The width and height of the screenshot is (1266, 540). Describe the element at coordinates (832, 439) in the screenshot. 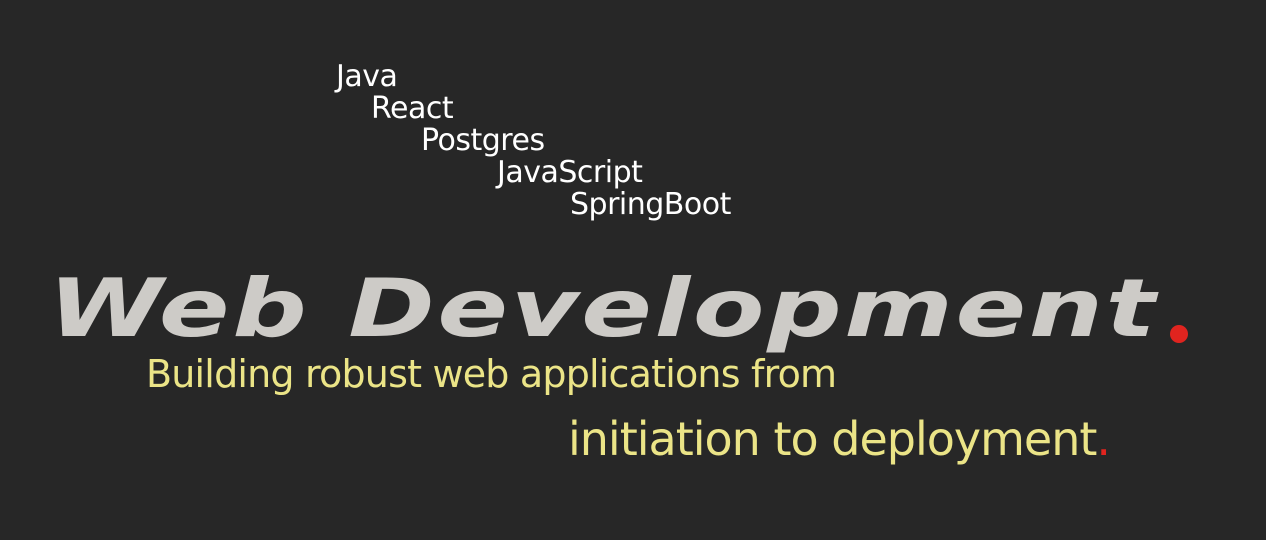

I see `tagline-line-2-text: initiation to deployment` at that location.